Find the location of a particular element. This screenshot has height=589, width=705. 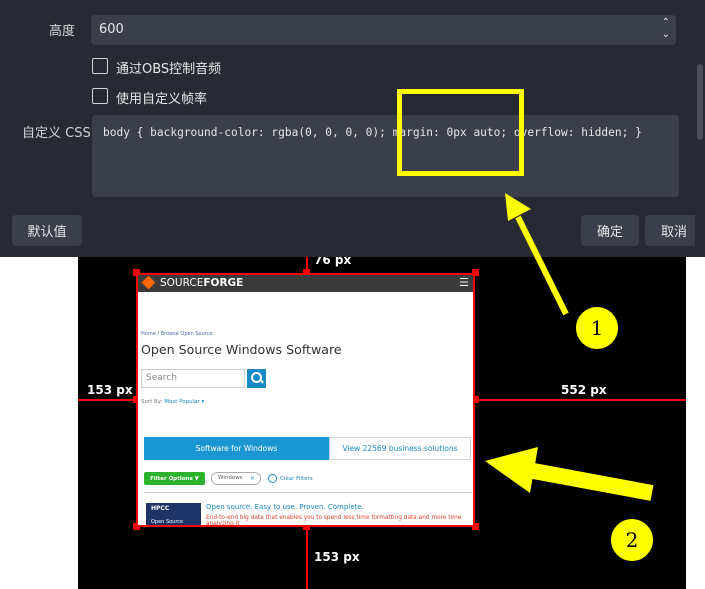

close-icon: × is located at coordinates (252, 478).